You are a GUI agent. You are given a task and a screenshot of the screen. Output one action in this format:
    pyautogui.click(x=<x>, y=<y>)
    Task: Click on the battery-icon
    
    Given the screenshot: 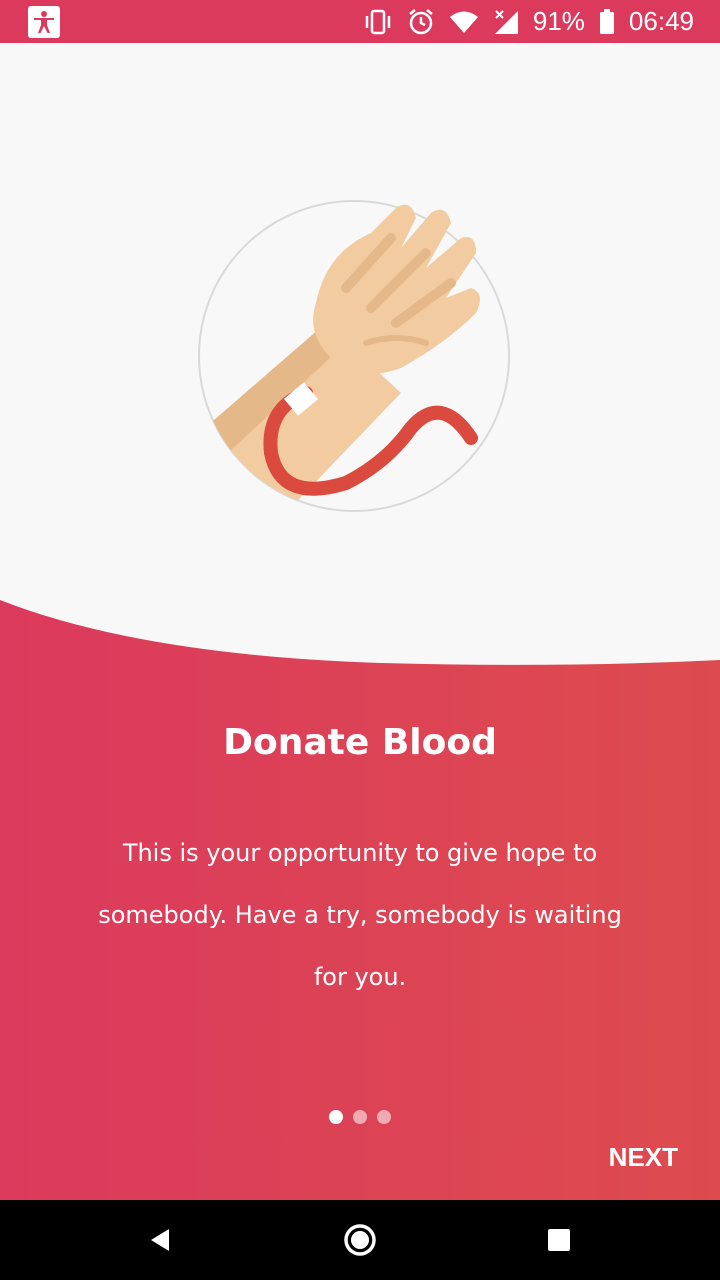 What is the action you would take?
    pyautogui.click(x=607, y=21)
    